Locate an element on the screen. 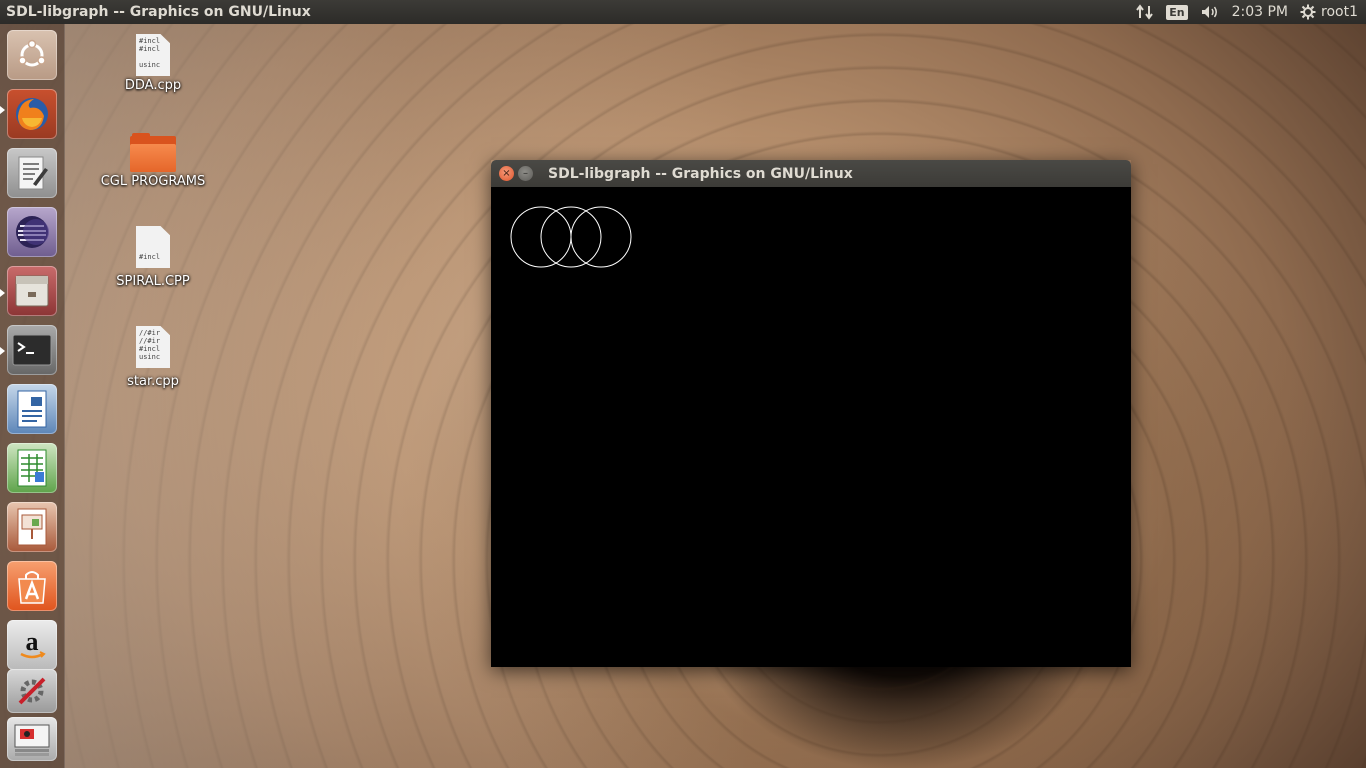  terminal-icon is located at coordinates (32, 350).